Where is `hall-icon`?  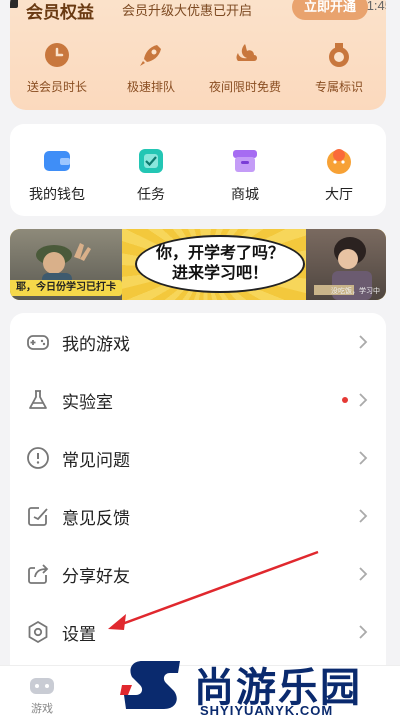 hall-icon is located at coordinates (339, 161).